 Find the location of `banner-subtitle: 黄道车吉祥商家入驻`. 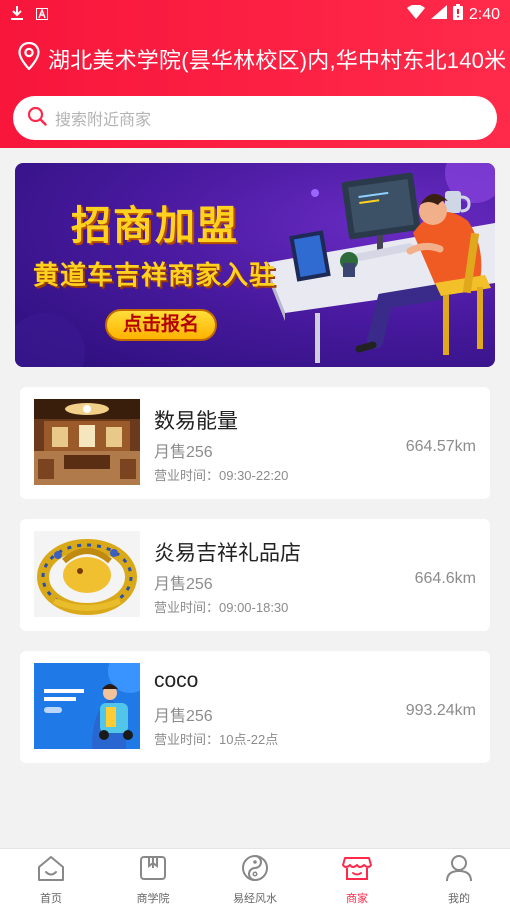

banner-subtitle: 黄道车吉祥商家入驻 is located at coordinates (155, 275).